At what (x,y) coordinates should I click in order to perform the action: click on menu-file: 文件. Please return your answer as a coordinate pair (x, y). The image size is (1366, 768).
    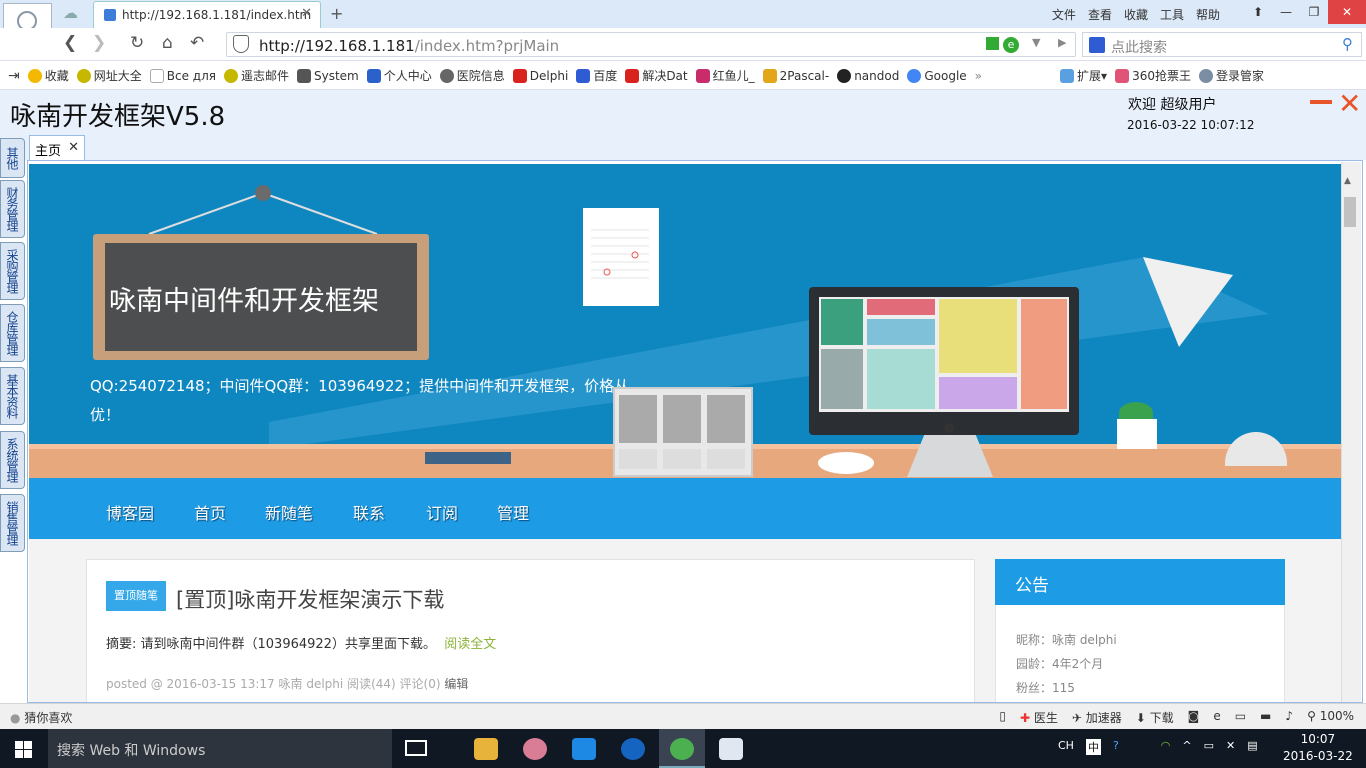
    Looking at the image, I should click on (1064, 14).